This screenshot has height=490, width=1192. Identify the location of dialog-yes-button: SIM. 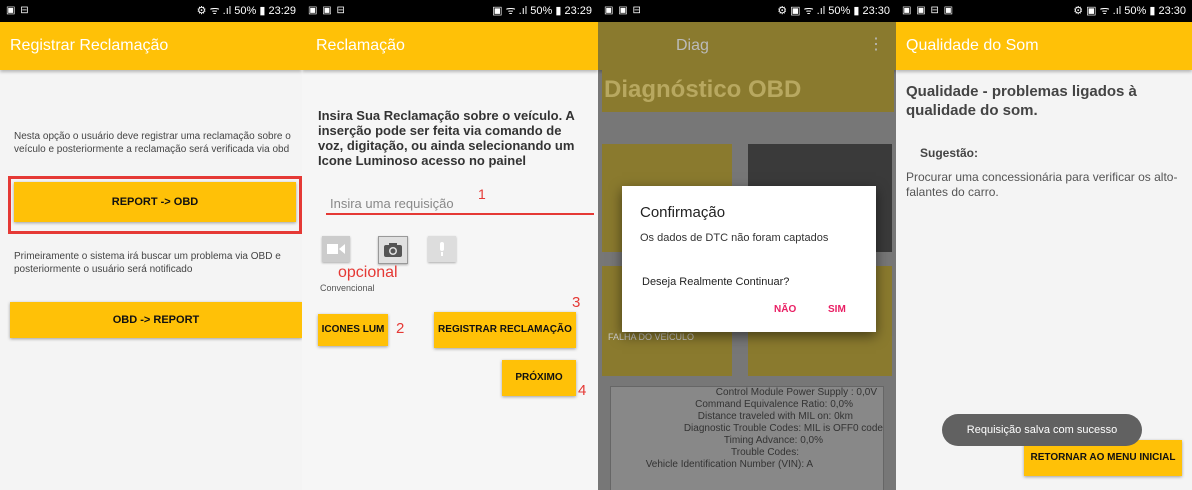
(837, 309).